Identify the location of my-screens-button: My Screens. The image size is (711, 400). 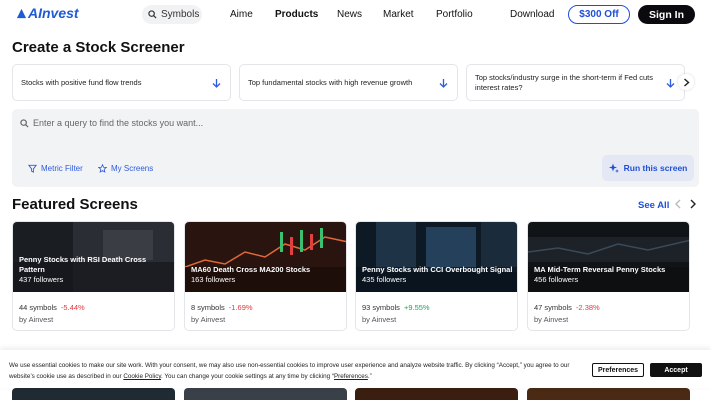
(125, 168).